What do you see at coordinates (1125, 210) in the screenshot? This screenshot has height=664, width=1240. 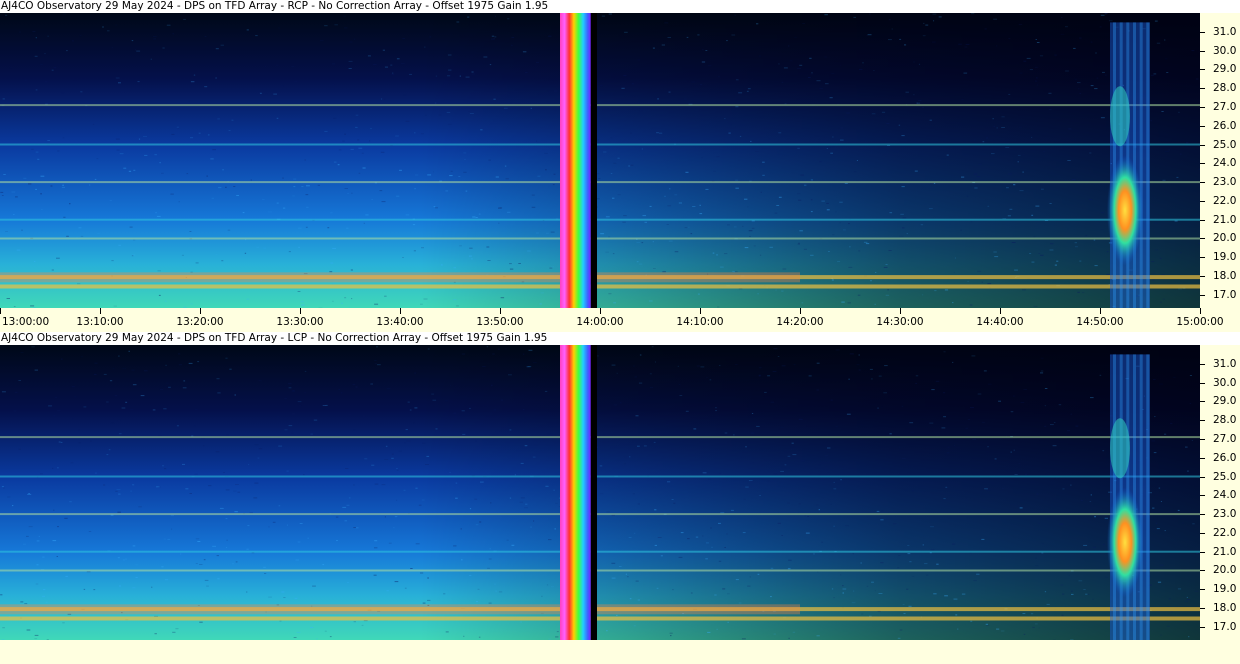 I see `burst-core` at bounding box center [1125, 210].